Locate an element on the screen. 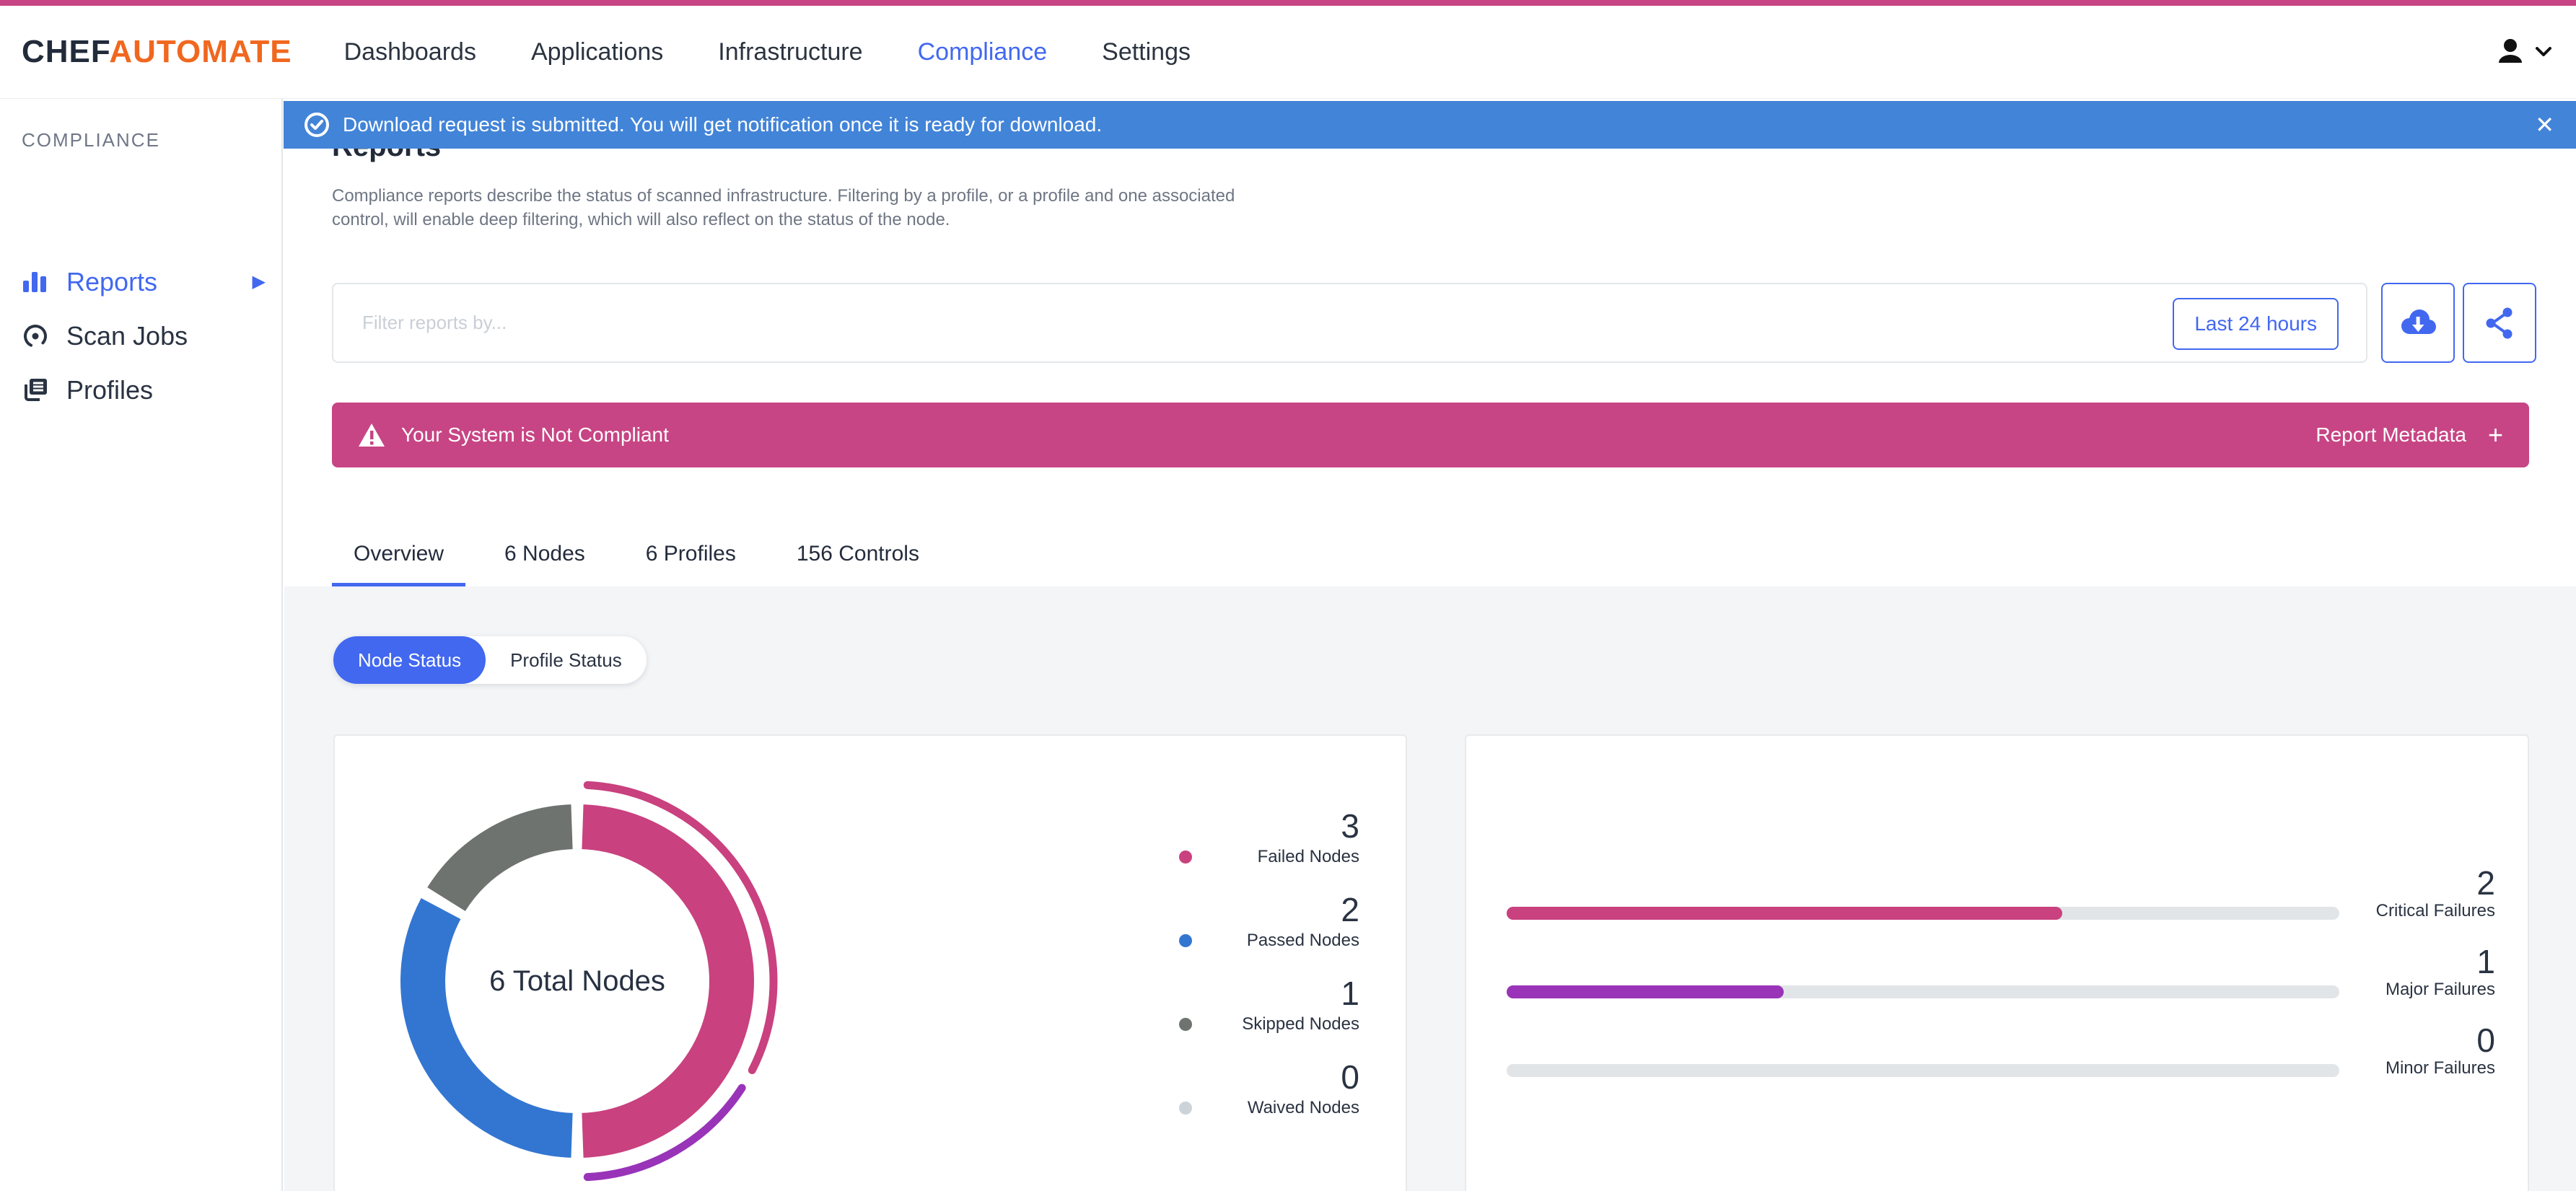  tab-nodes: 6 Nodes is located at coordinates (545, 555).